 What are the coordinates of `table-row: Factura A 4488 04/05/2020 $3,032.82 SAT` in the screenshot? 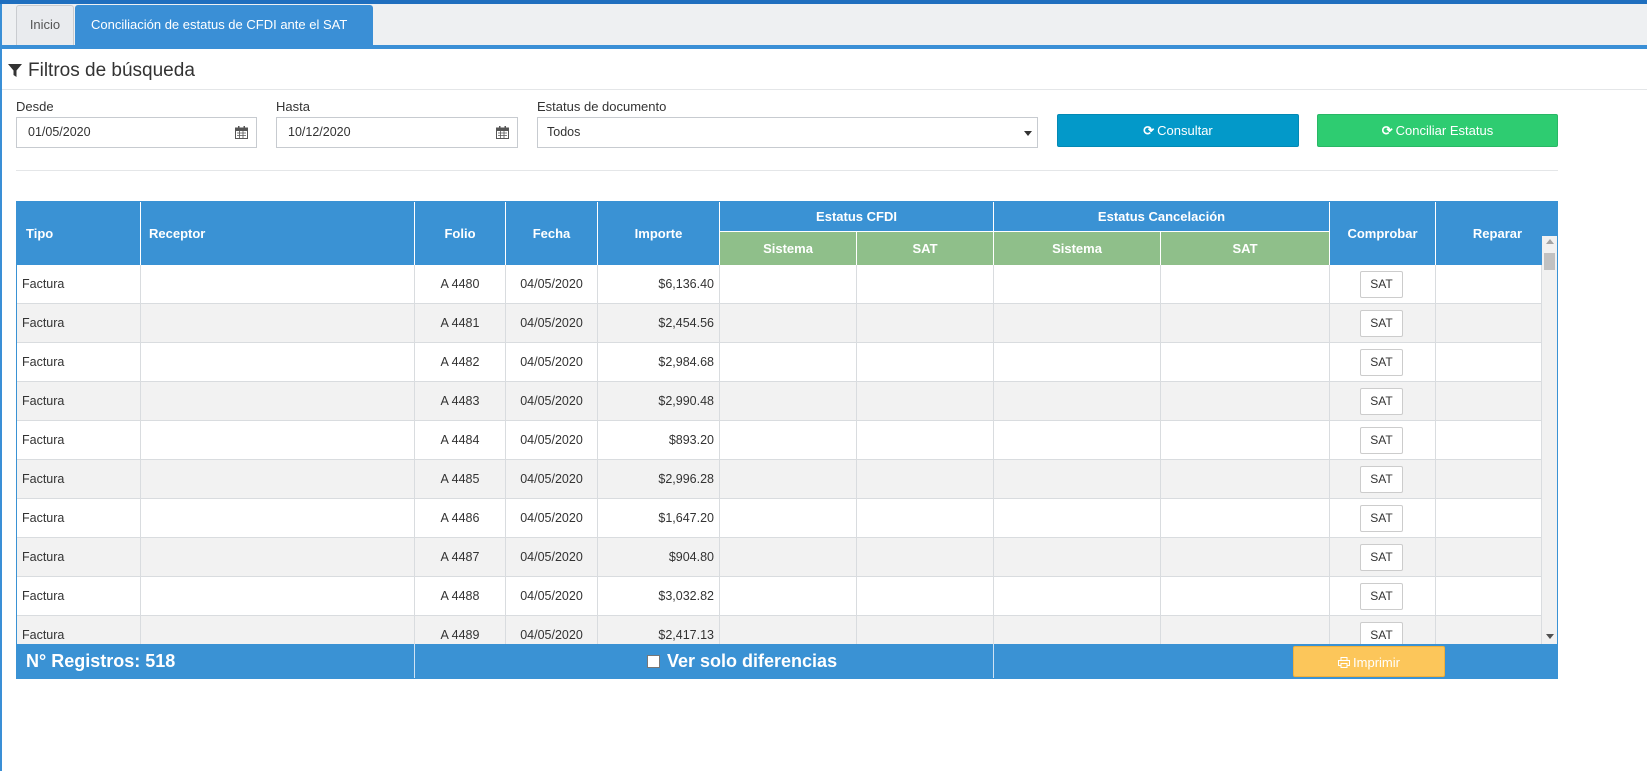 It's located at (779, 596).